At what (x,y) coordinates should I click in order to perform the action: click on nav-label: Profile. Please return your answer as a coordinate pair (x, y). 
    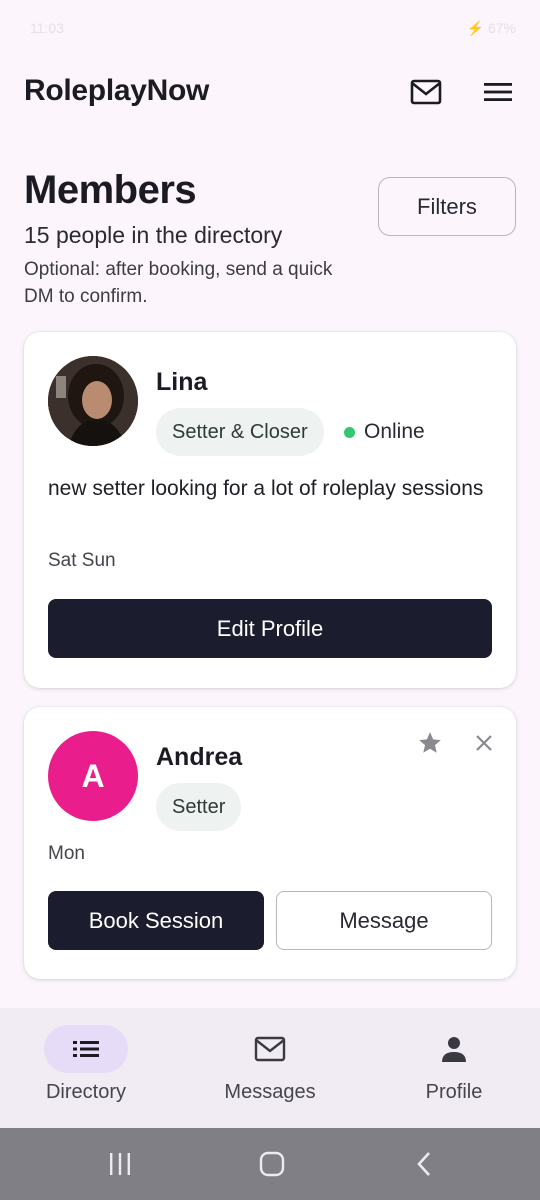
    Looking at the image, I should click on (454, 1092).